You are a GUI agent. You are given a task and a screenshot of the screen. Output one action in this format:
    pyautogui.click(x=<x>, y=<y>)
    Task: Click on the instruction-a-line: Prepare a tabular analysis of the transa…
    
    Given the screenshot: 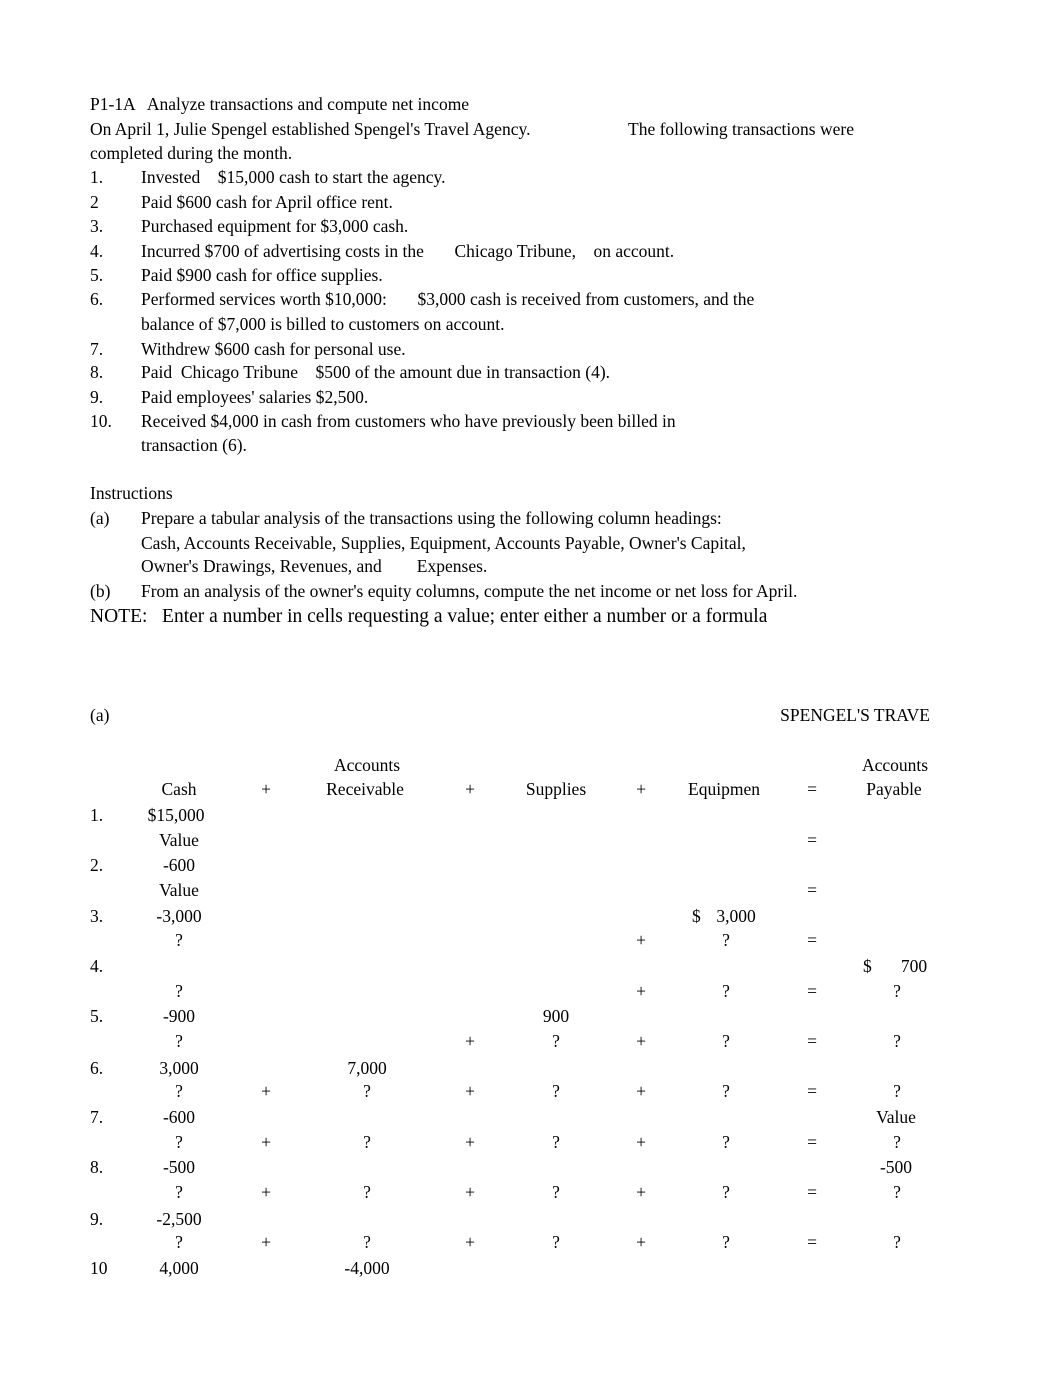 What is the action you would take?
    pyautogui.click(x=431, y=518)
    